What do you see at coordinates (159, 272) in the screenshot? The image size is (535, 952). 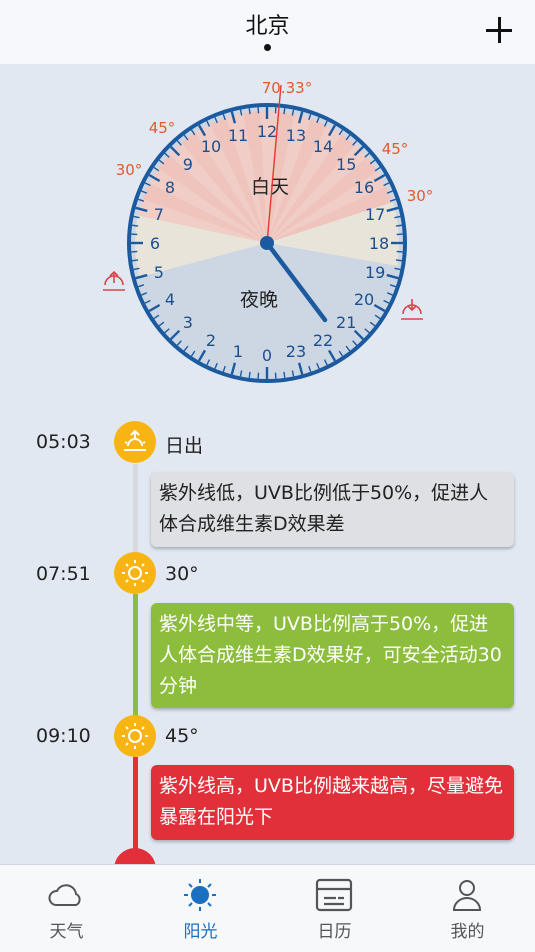 I see `hour-number: 5` at bounding box center [159, 272].